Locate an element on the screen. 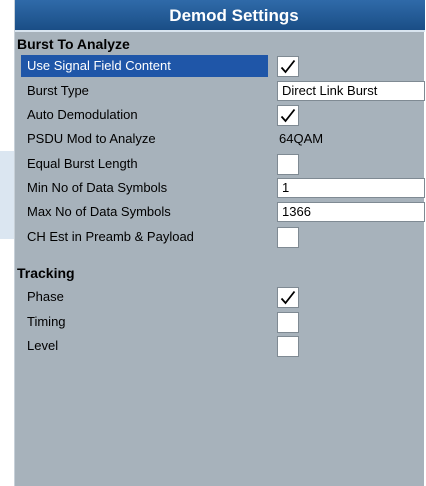  auto-demodulation-row: Auto Demodulation is located at coordinates (223, 115).